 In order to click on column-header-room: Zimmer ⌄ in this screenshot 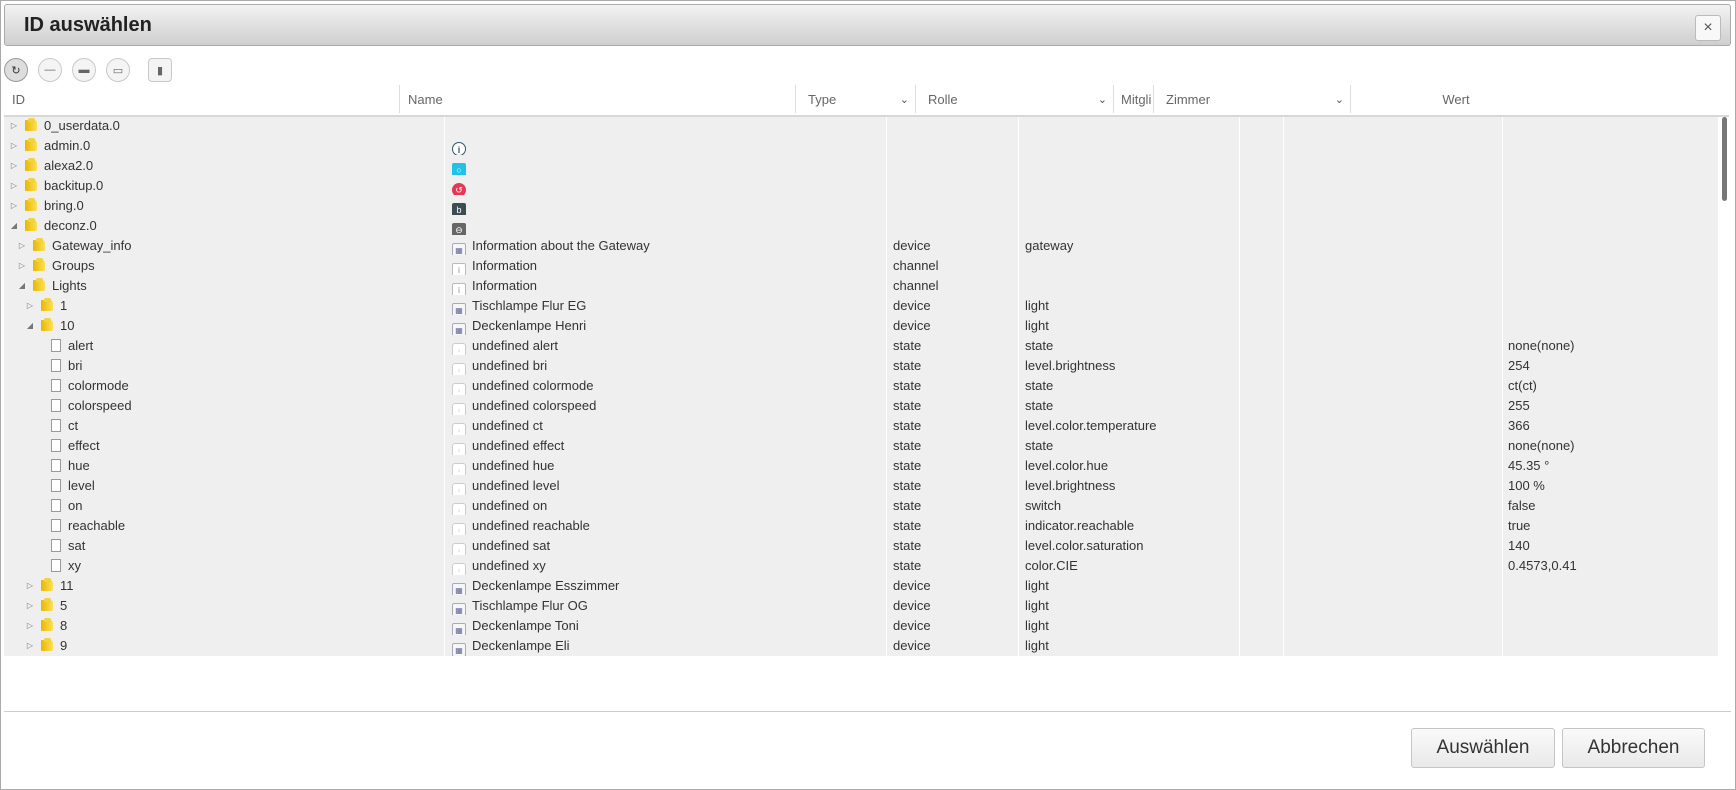, I will do `click(1252, 99)`.